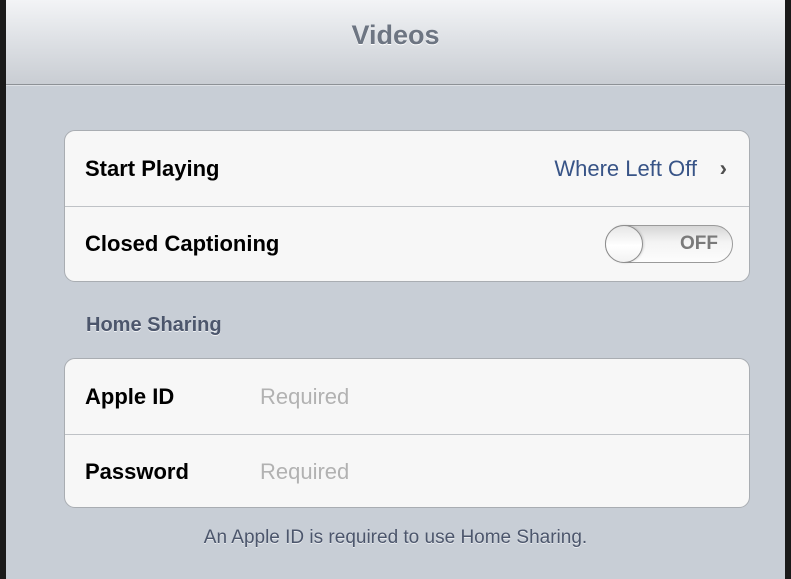 This screenshot has height=579, width=791. What do you see at coordinates (407, 168) in the screenshot?
I see `start-playing-row: Start Playing Where Left Off ›` at bounding box center [407, 168].